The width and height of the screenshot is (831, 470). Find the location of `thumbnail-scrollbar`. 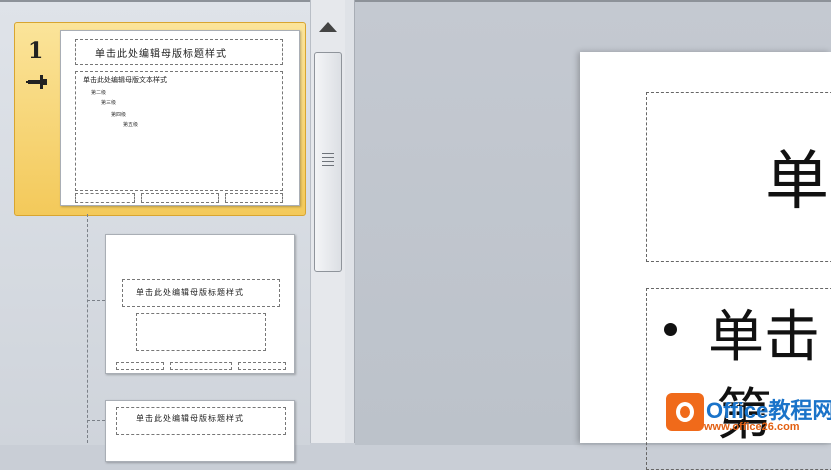

thumbnail-scrollbar is located at coordinates (328, 221).